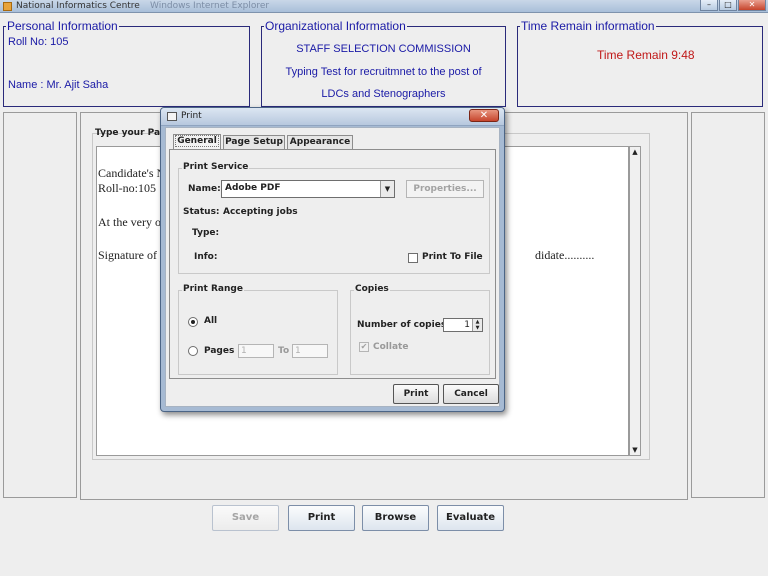  I want to click on printer-name-label: Name:, so click(204, 189).